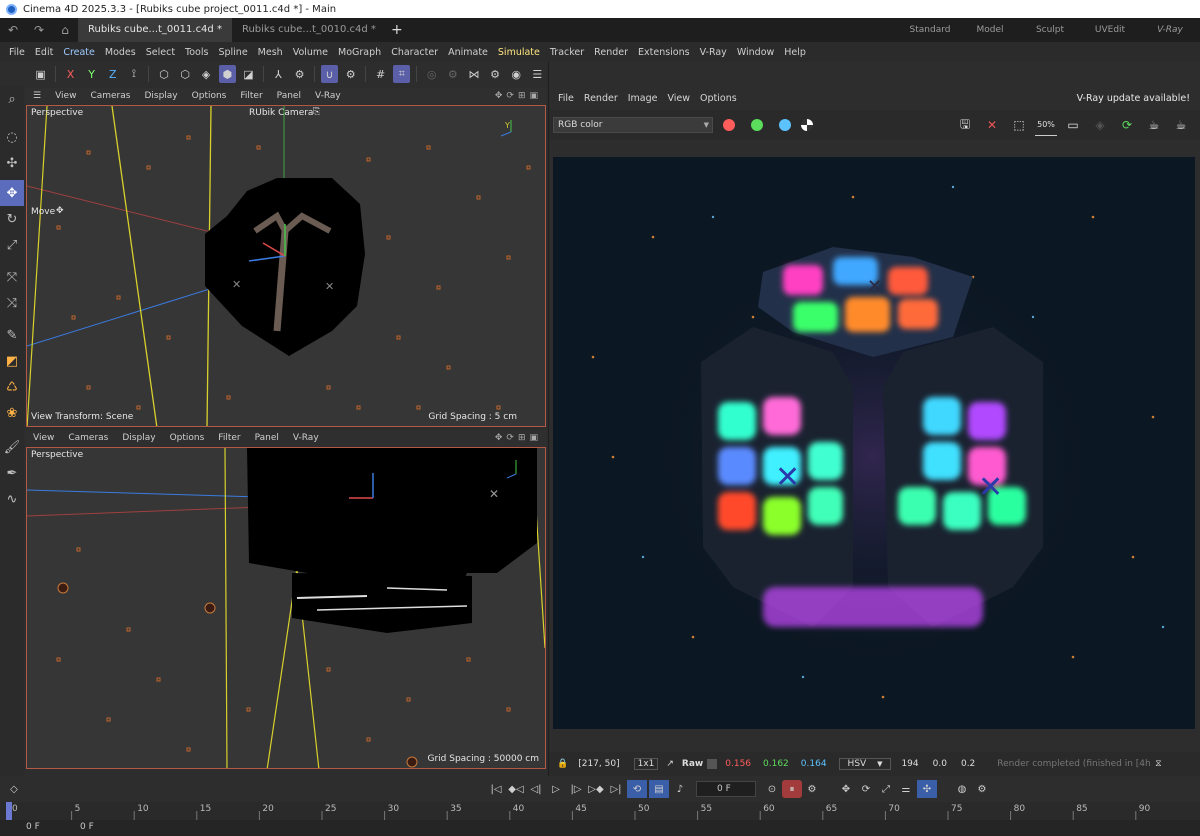 The width and height of the screenshot is (1200, 836). What do you see at coordinates (1159, 764) in the screenshot?
I see `history-icon: ⧖` at bounding box center [1159, 764].